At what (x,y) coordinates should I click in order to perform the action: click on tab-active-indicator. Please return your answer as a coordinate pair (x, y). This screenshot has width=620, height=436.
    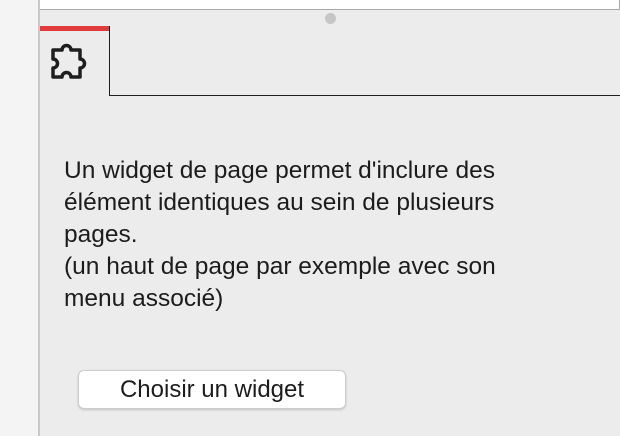
    Looking at the image, I should click on (74, 28).